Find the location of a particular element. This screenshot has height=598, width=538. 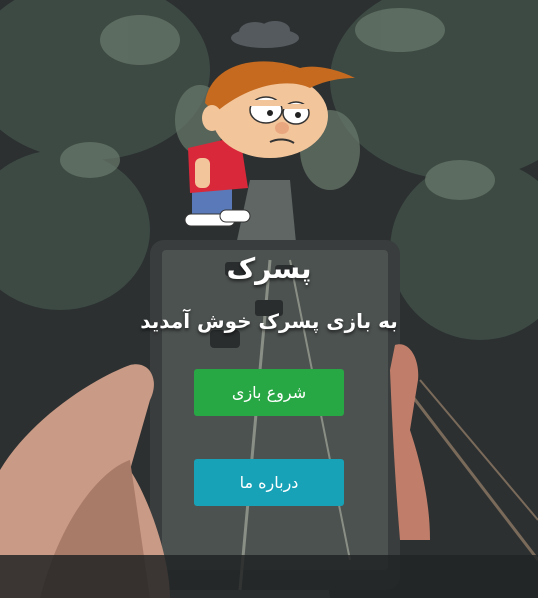

rain-cloud-icon is located at coordinates (265, 34).